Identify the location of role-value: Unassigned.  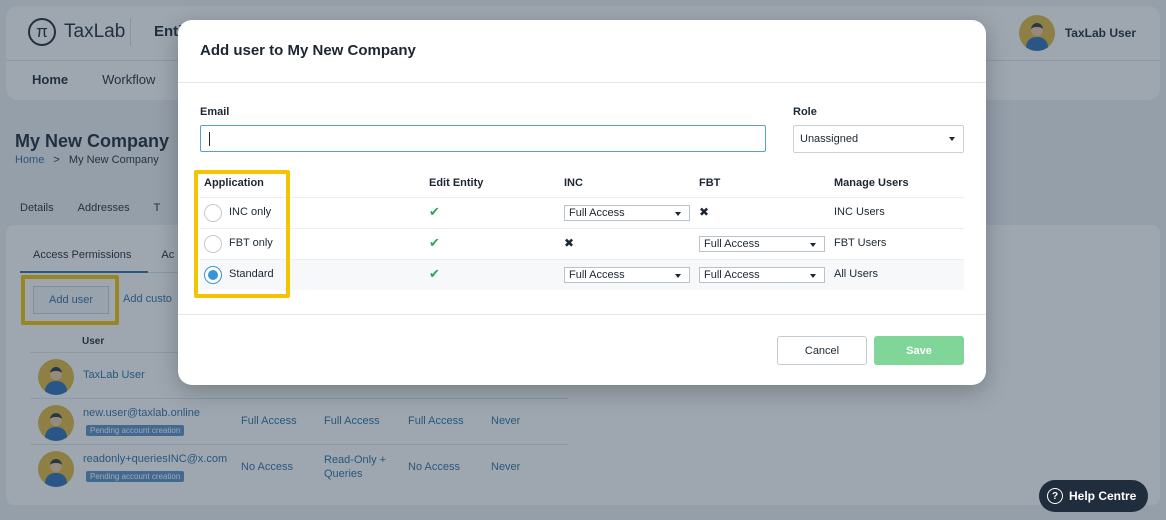
(829, 139).